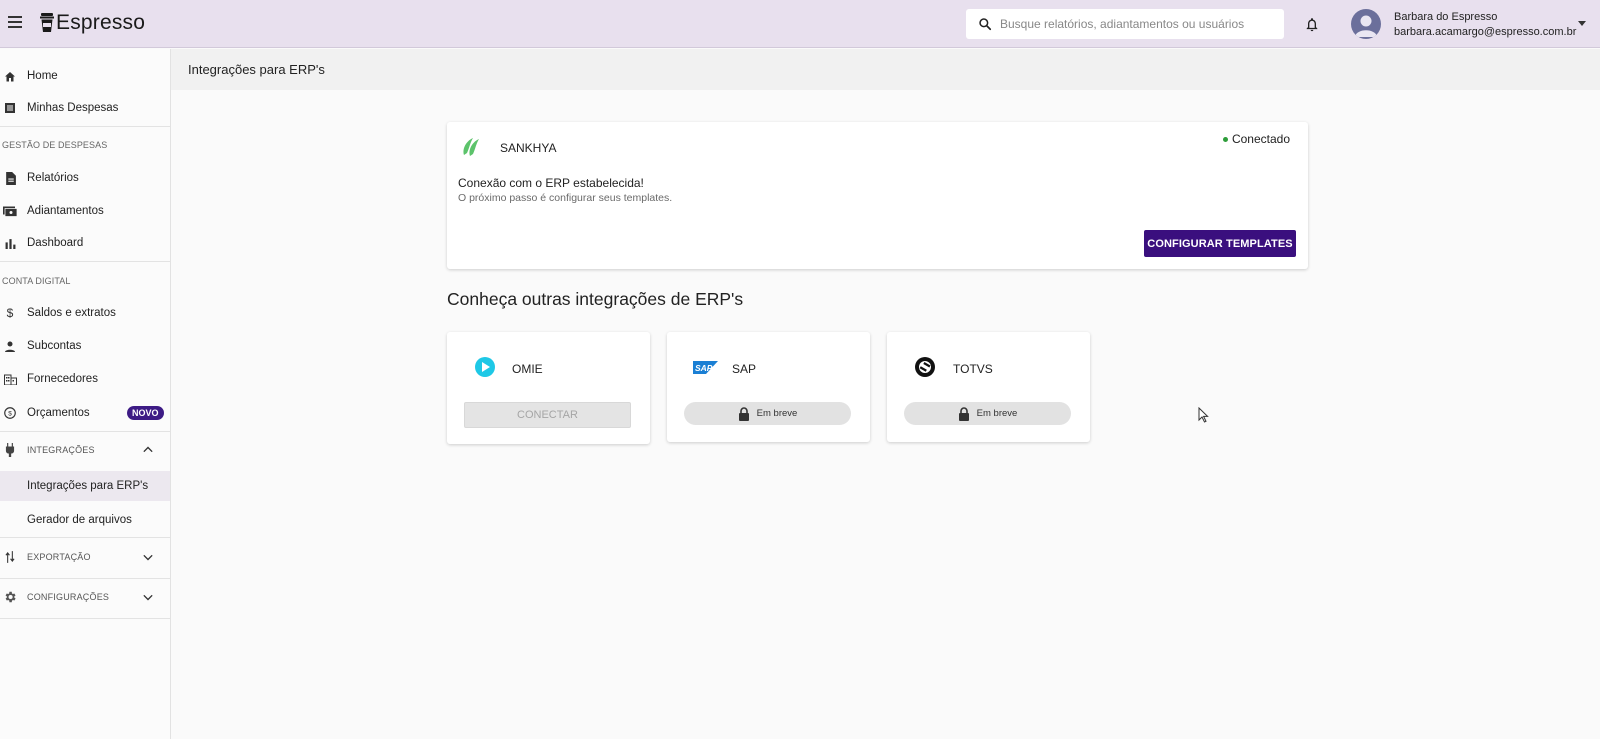  What do you see at coordinates (58, 413) in the screenshot?
I see `sidebar-item-label: Orçamentos` at bounding box center [58, 413].